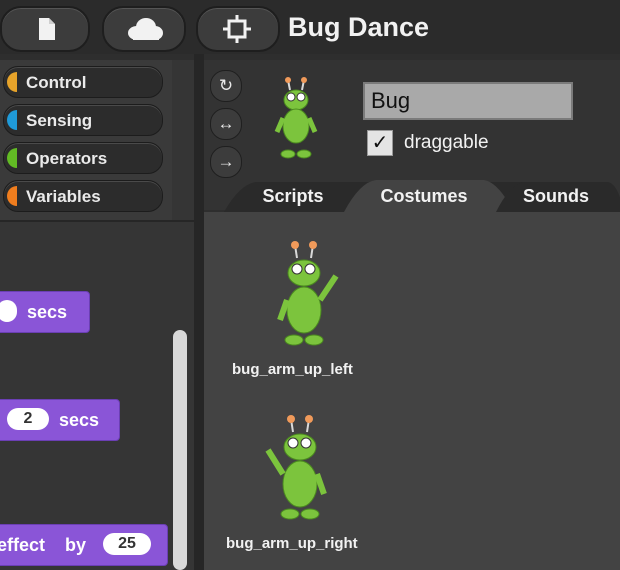  I want to click on cloud-icon, so click(145, 29).